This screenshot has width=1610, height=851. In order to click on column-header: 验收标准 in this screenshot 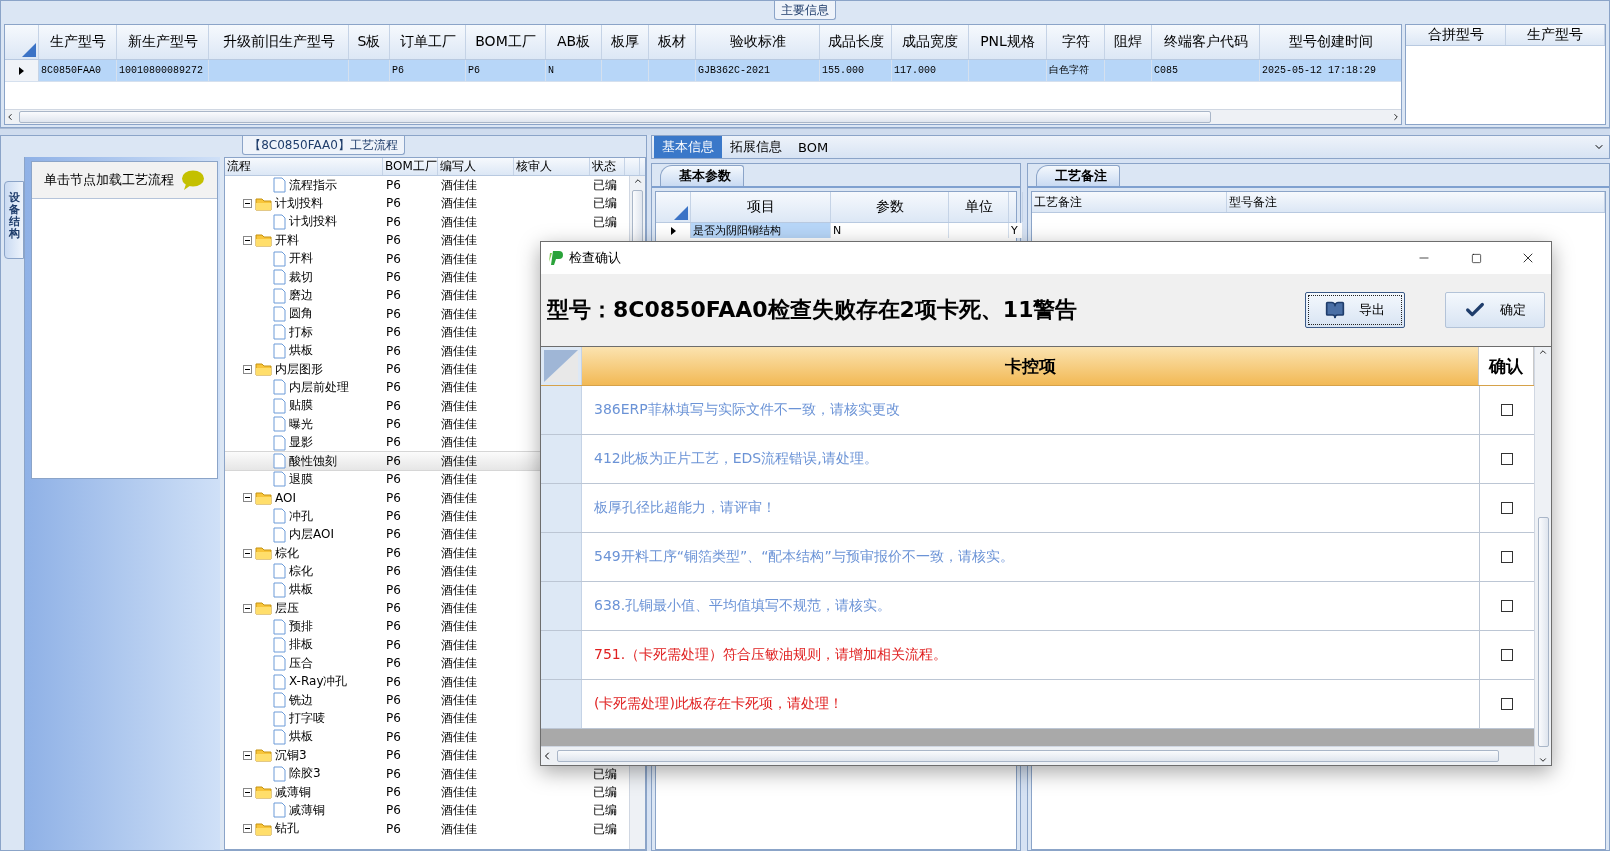, I will do `click(758, 42)`.